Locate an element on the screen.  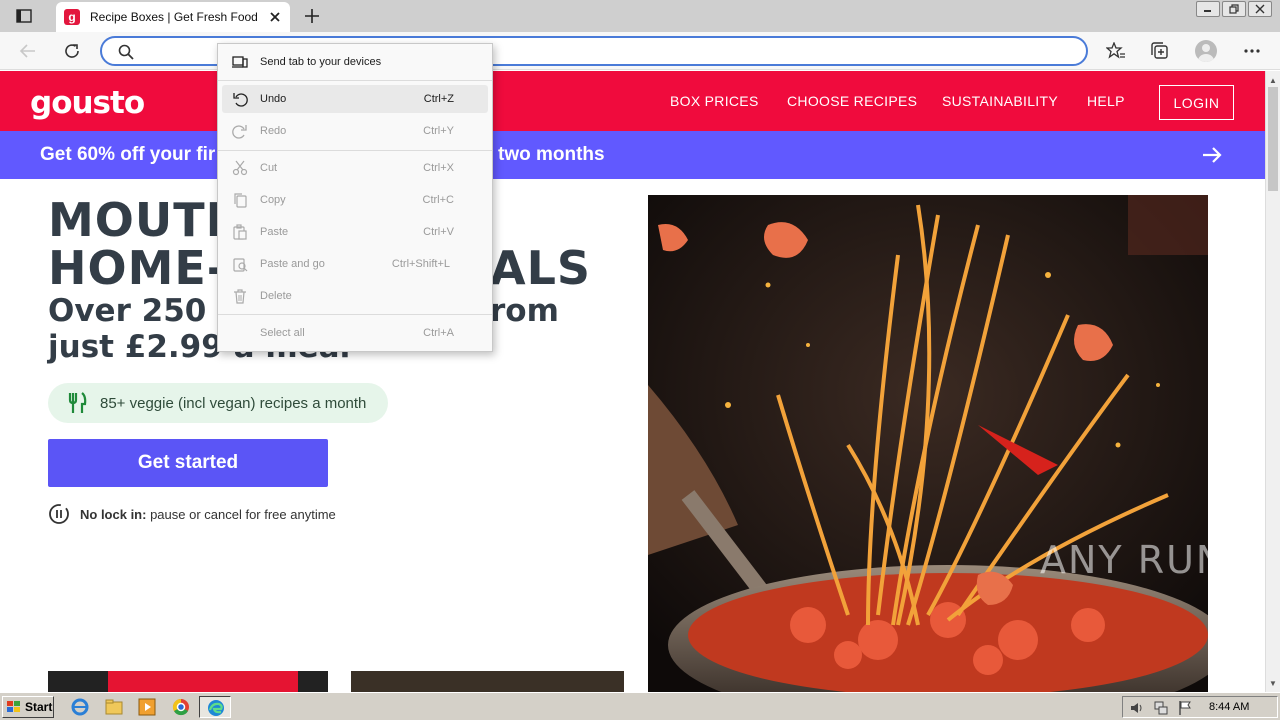
menu-label: Send tab to your devices is located at coordinates (321, 62).